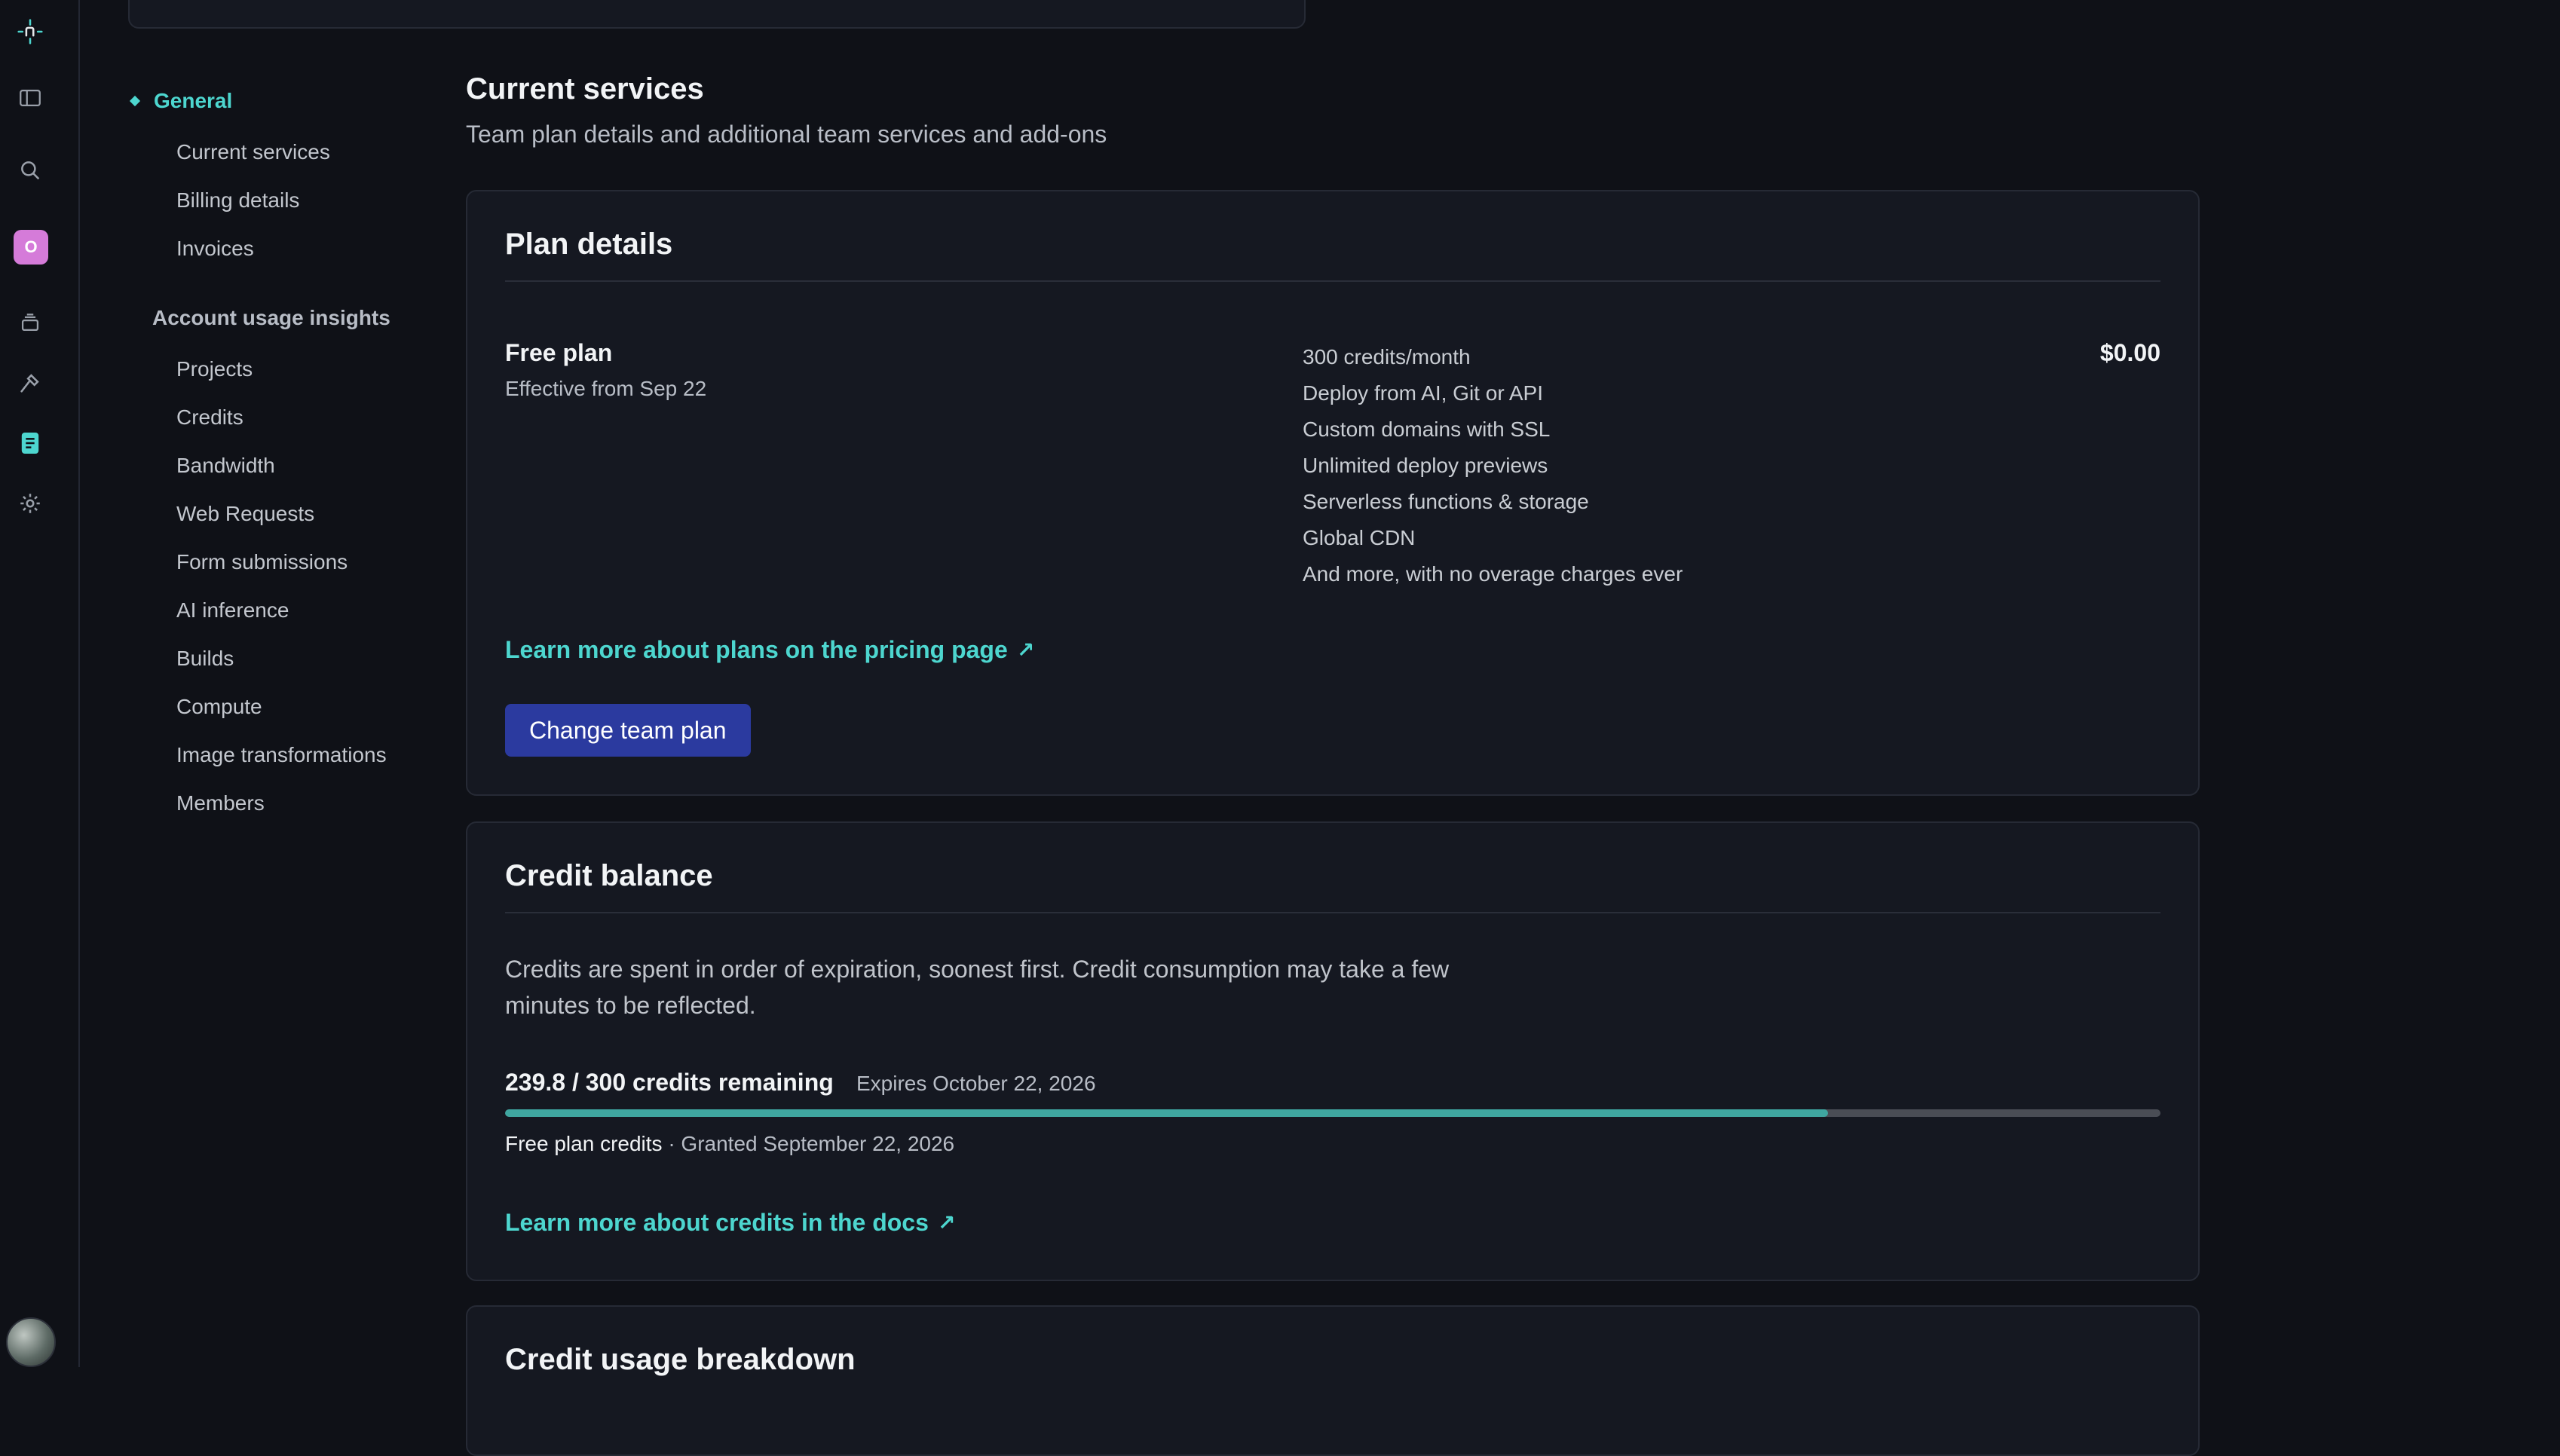 The image size is (2560, 1456). What do you see at coordinates (670, 1082) in the screenshot?
I see `credits-remaining: 239.8 / 300 credits remaining` at bounding box center [670, 1082].